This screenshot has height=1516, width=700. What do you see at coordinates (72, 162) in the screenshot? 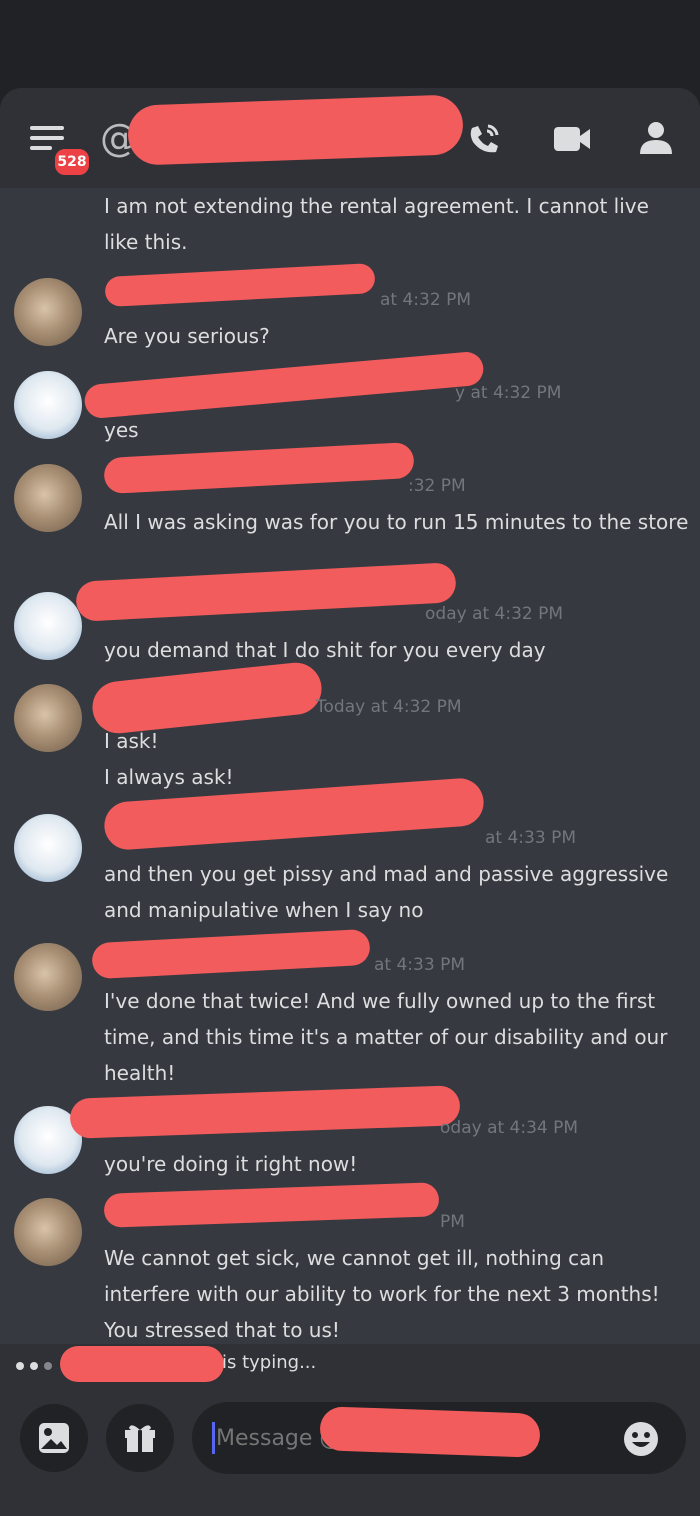
I see `notification-badge: 528` at bounding box center [72, 162].